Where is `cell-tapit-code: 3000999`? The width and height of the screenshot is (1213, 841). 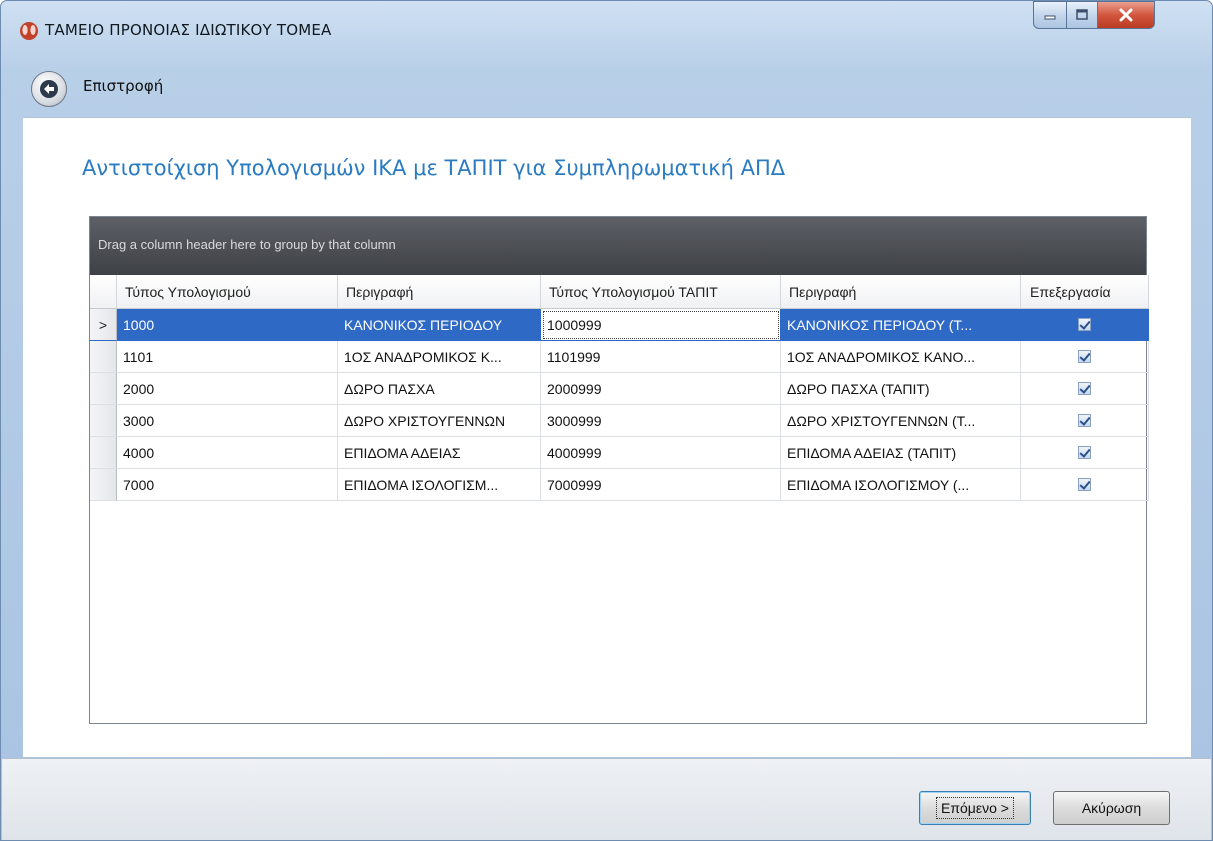
cell-tapit-code: 3000999 is located at coordinates (661, 421).